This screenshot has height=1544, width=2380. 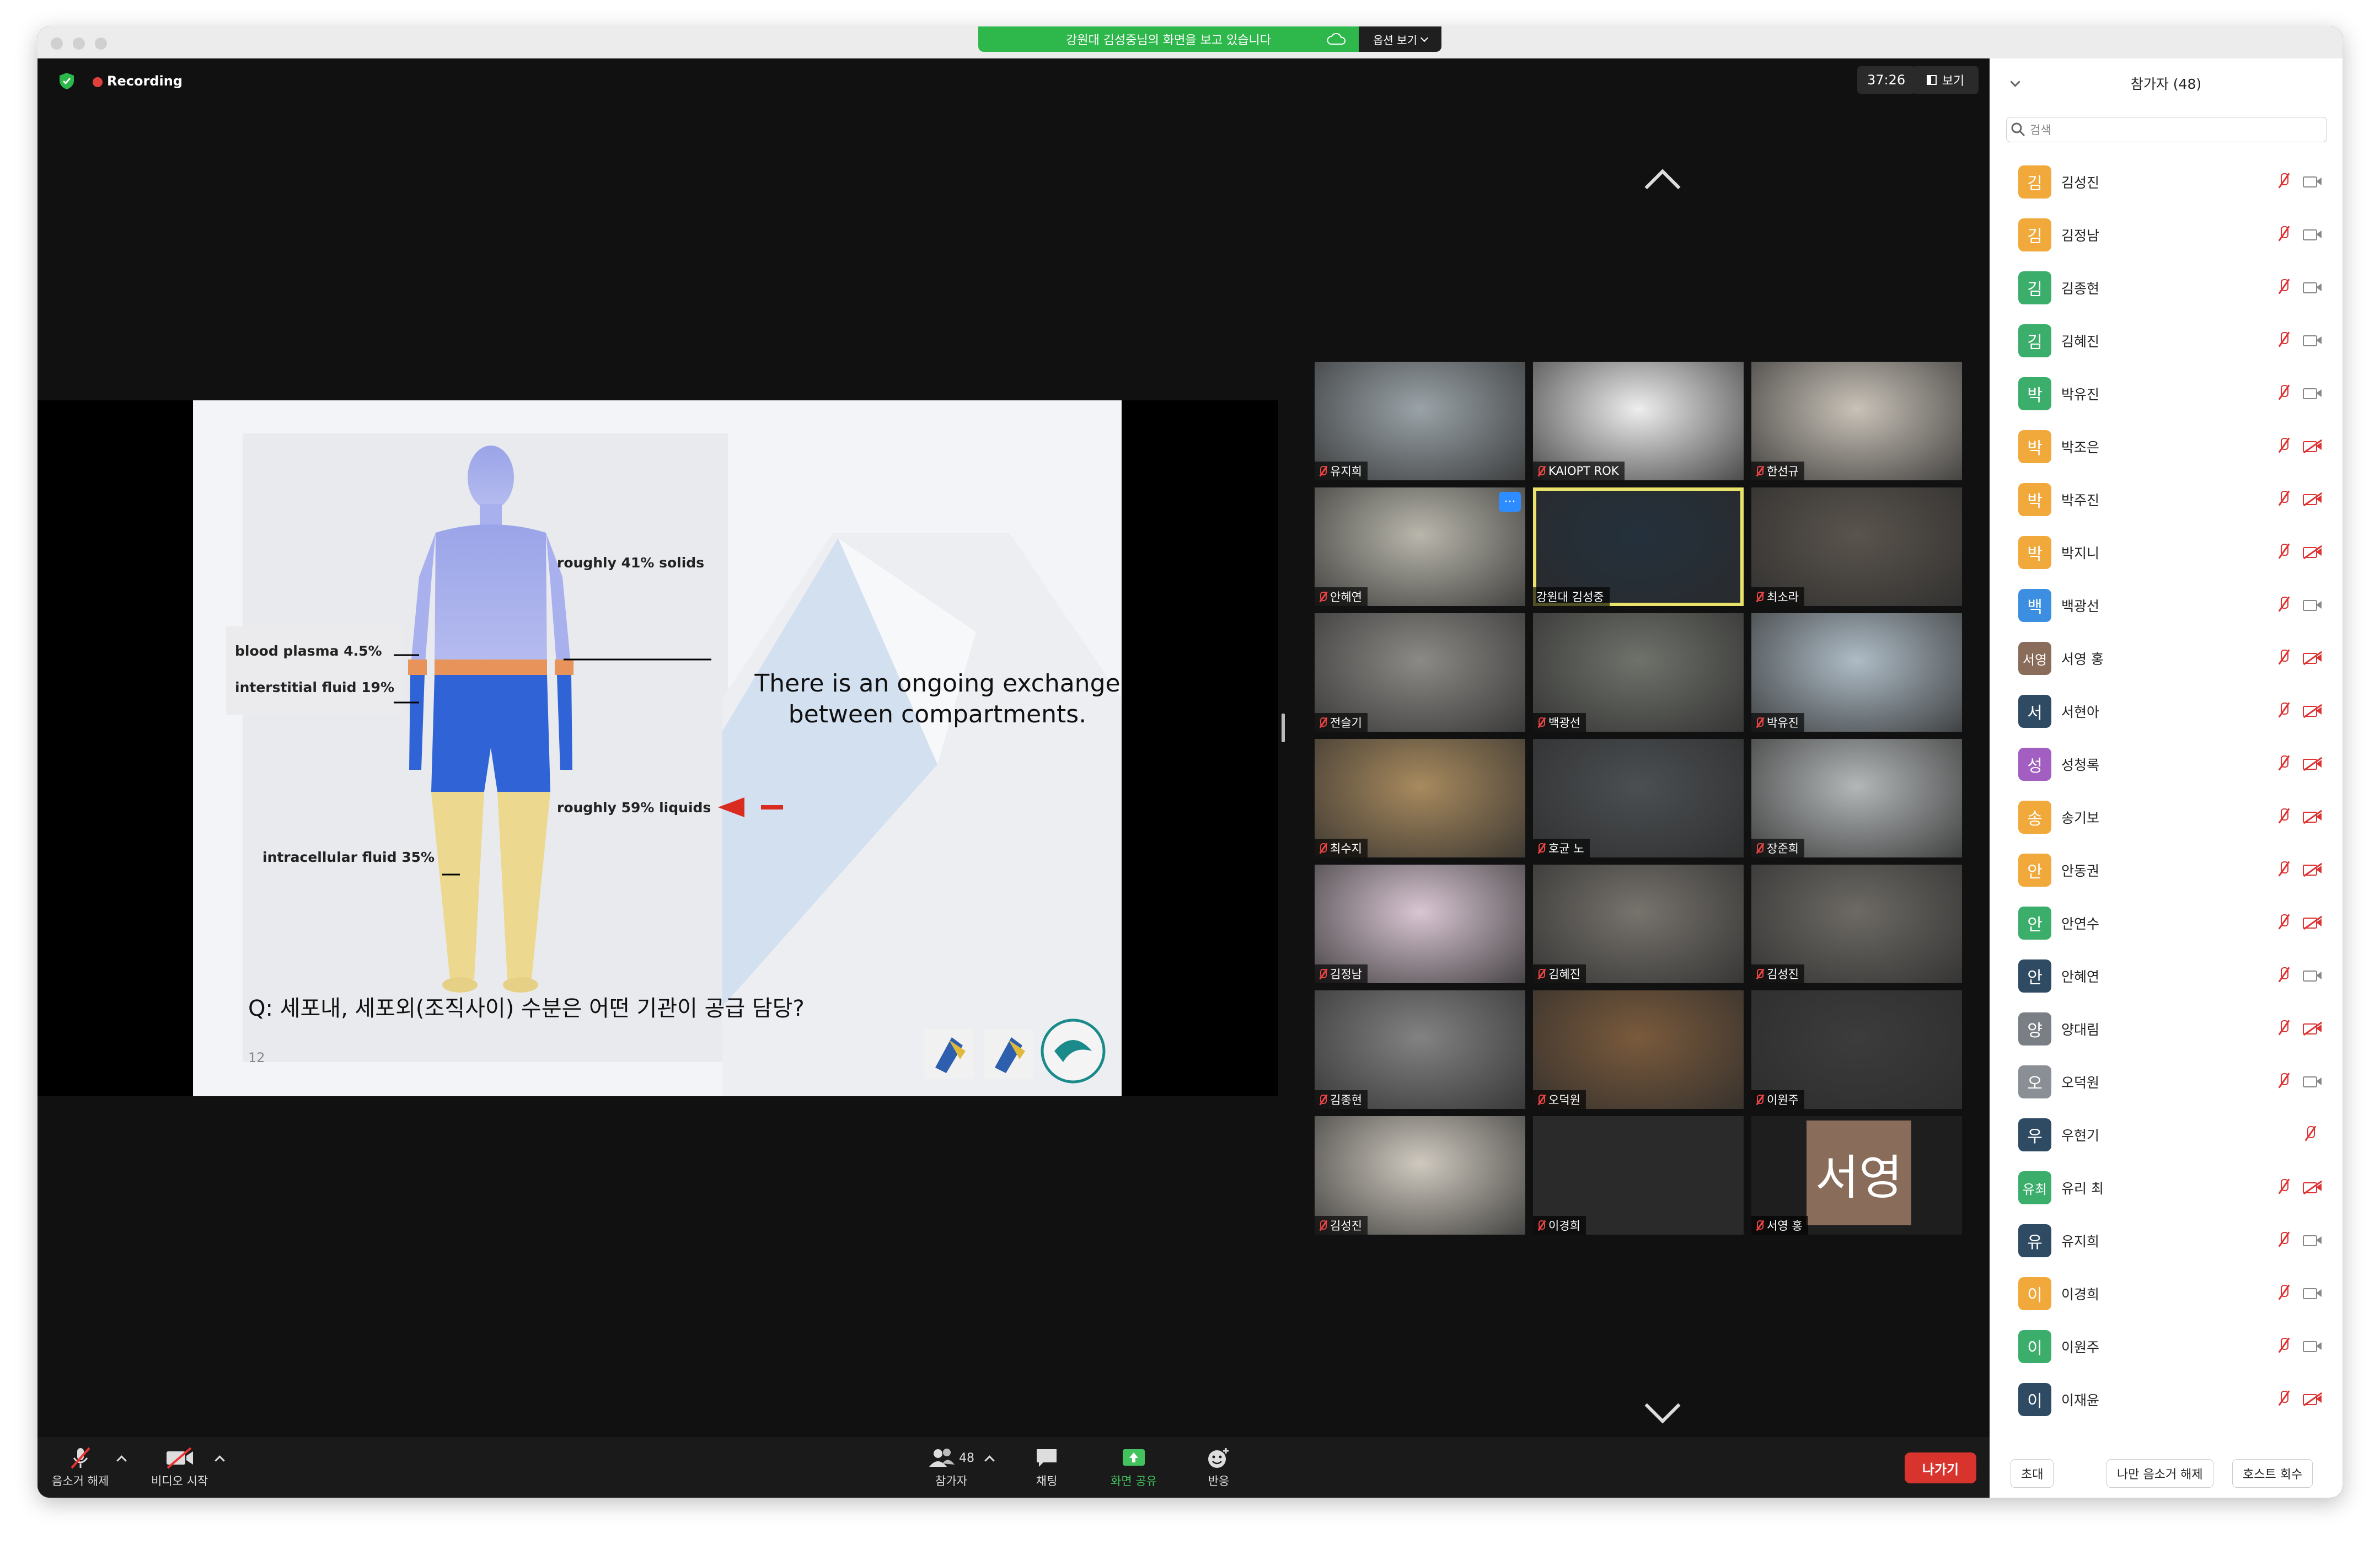 I want to click on avatar: 김, so click(x=2034, y=287).